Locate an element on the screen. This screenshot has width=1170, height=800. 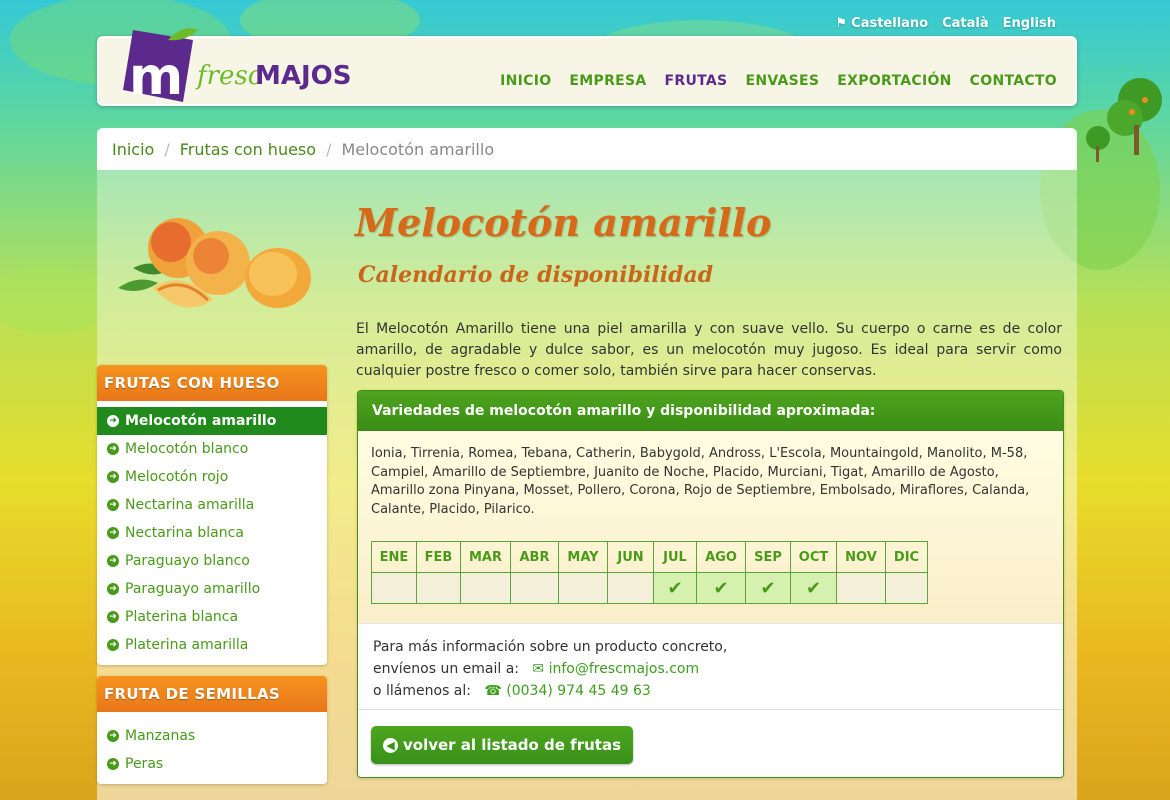
month-feb: FEB is located at coordinates (438, 557).